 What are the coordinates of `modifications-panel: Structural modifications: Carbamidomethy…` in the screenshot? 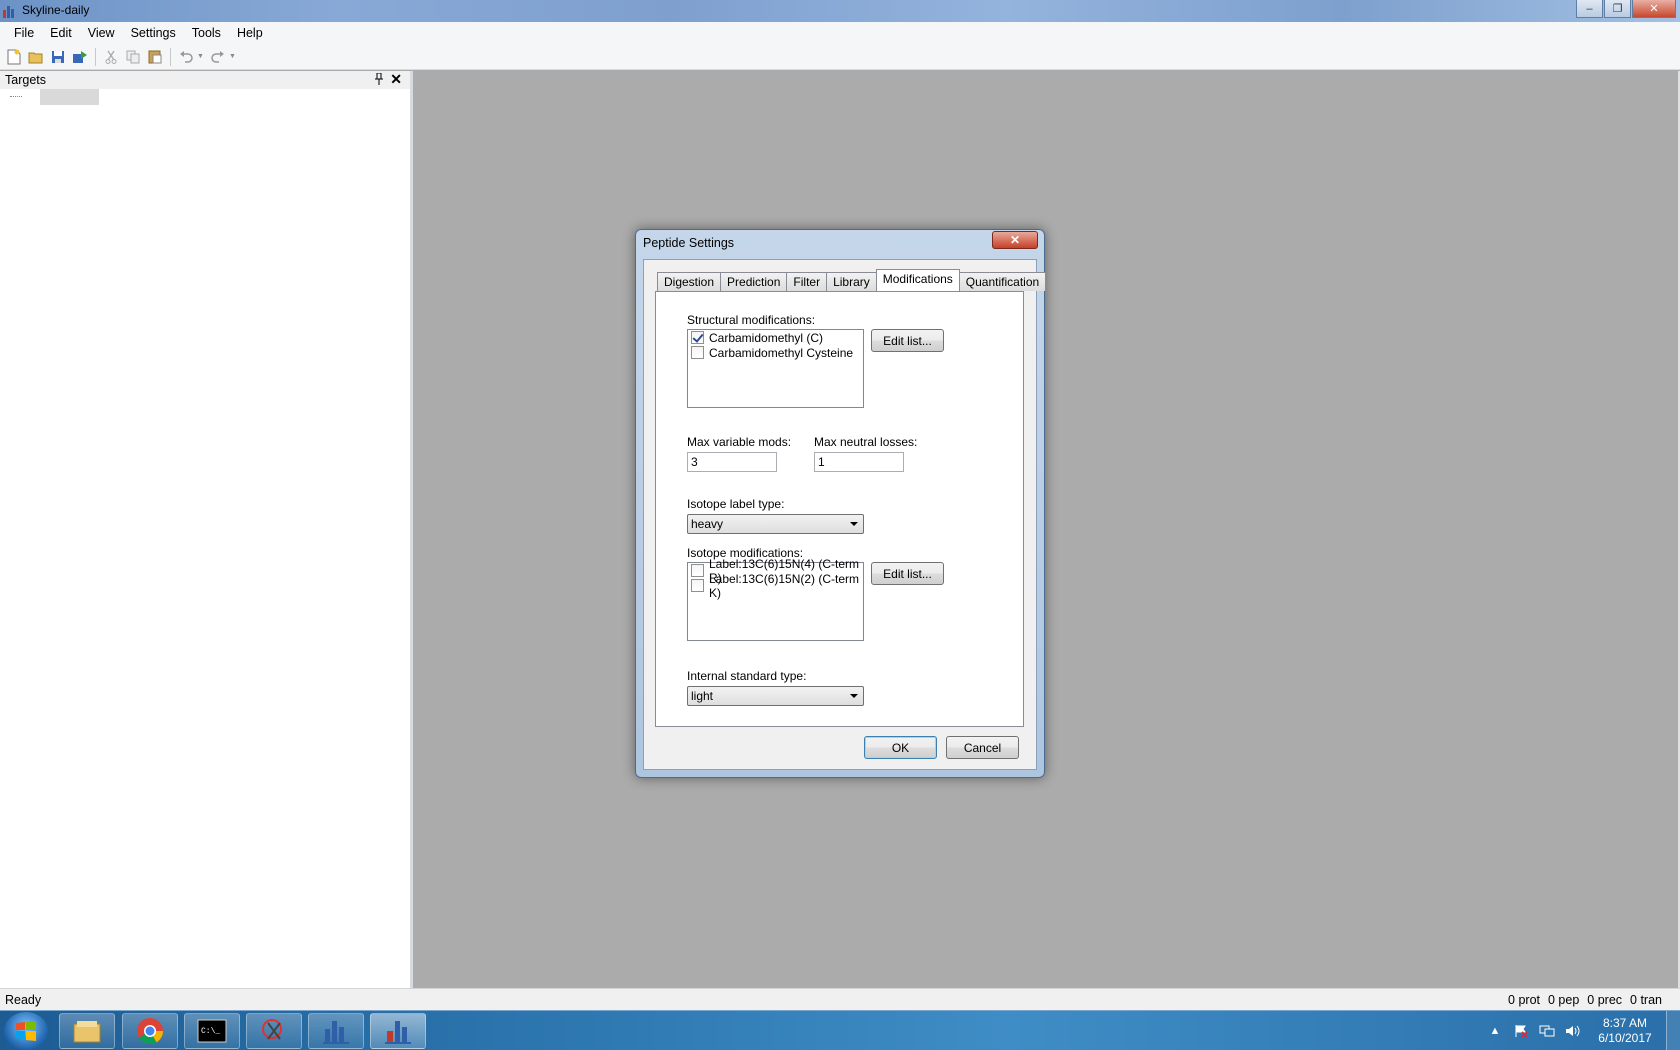 It's located at (839, 509).